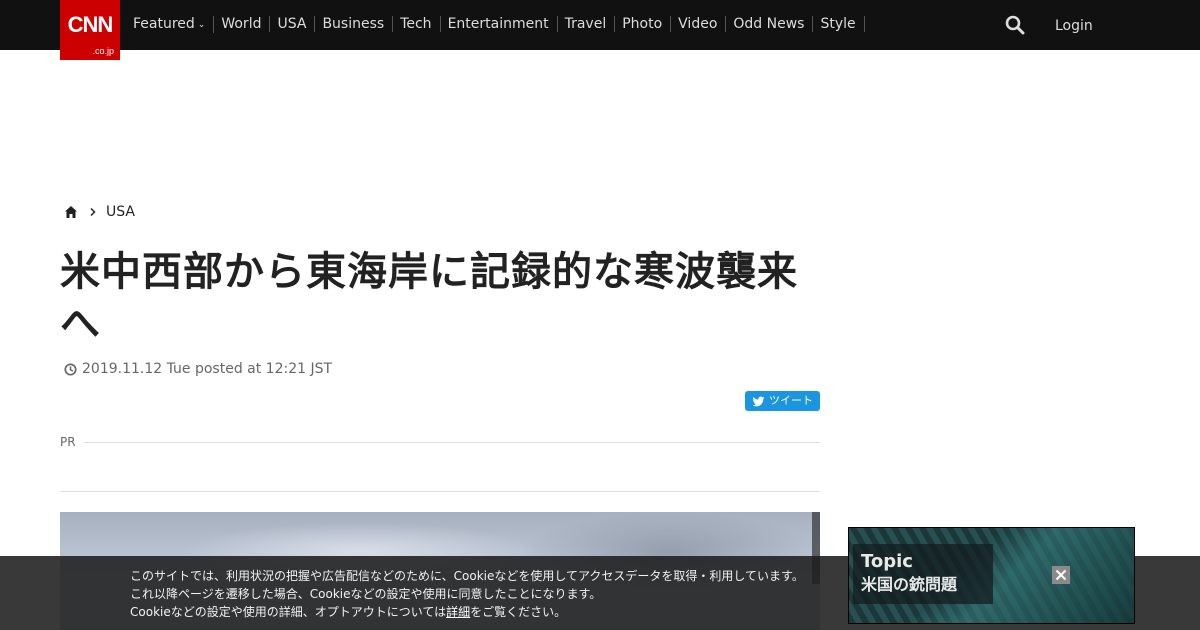  Describe the element at coordinates (758, 401) in the screenshot. I see `twitter-bird-icon` at that location.